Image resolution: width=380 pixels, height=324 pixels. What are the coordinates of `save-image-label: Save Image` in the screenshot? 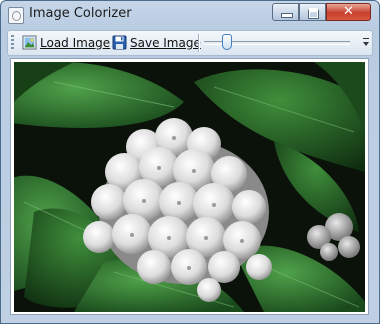 It's located at (165, 43).